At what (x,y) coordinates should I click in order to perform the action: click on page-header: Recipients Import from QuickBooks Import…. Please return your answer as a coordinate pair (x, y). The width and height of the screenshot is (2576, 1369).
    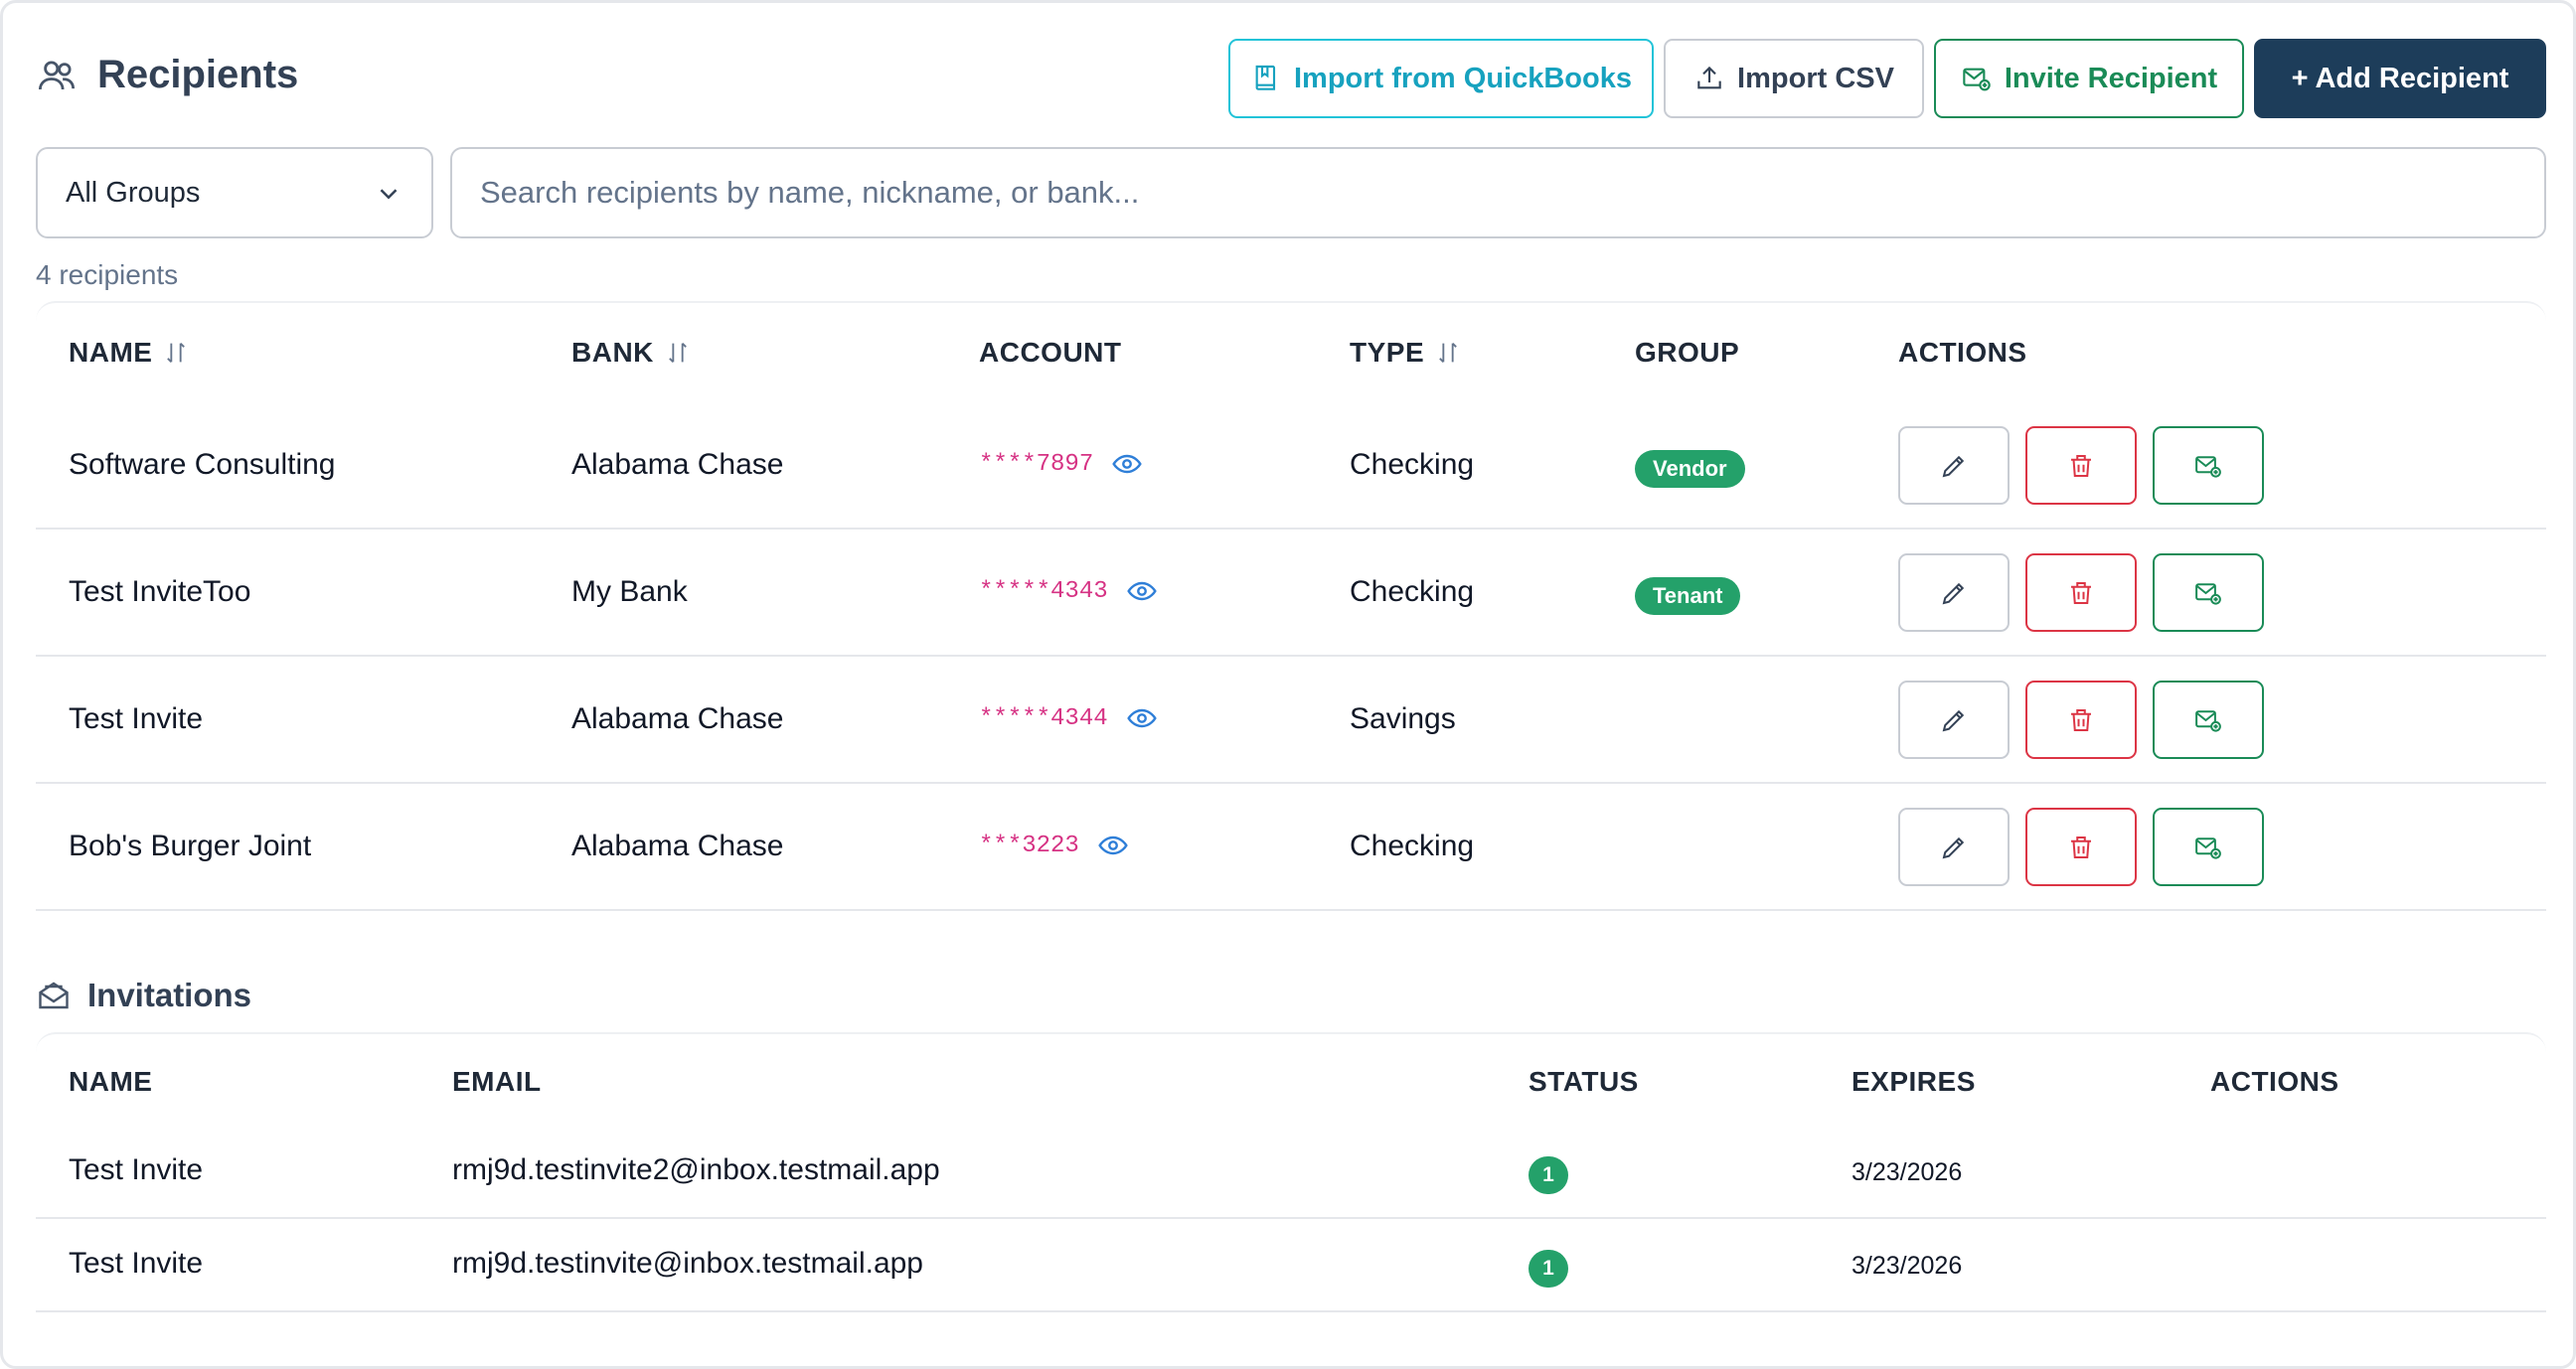
    Looking at the image, I should click on (1291, 78).